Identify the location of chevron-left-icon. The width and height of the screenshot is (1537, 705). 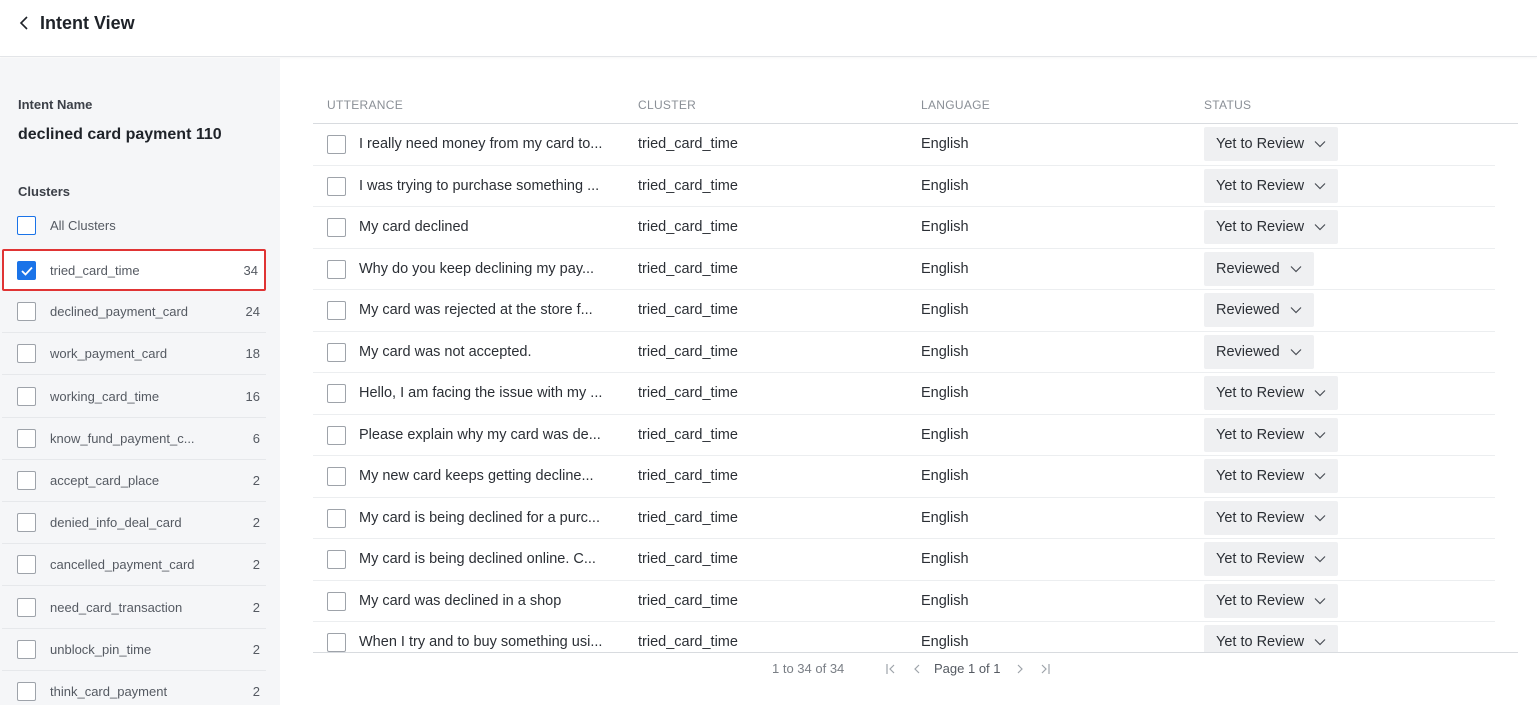
(23, 23).